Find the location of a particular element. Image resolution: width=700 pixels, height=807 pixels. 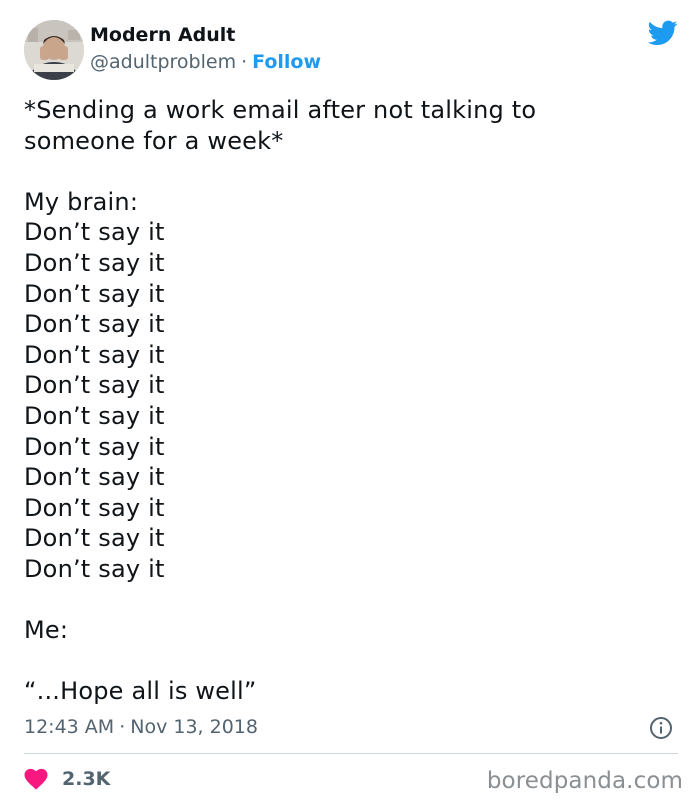

like-button: 2.3K is located at coordinates (67, 779).